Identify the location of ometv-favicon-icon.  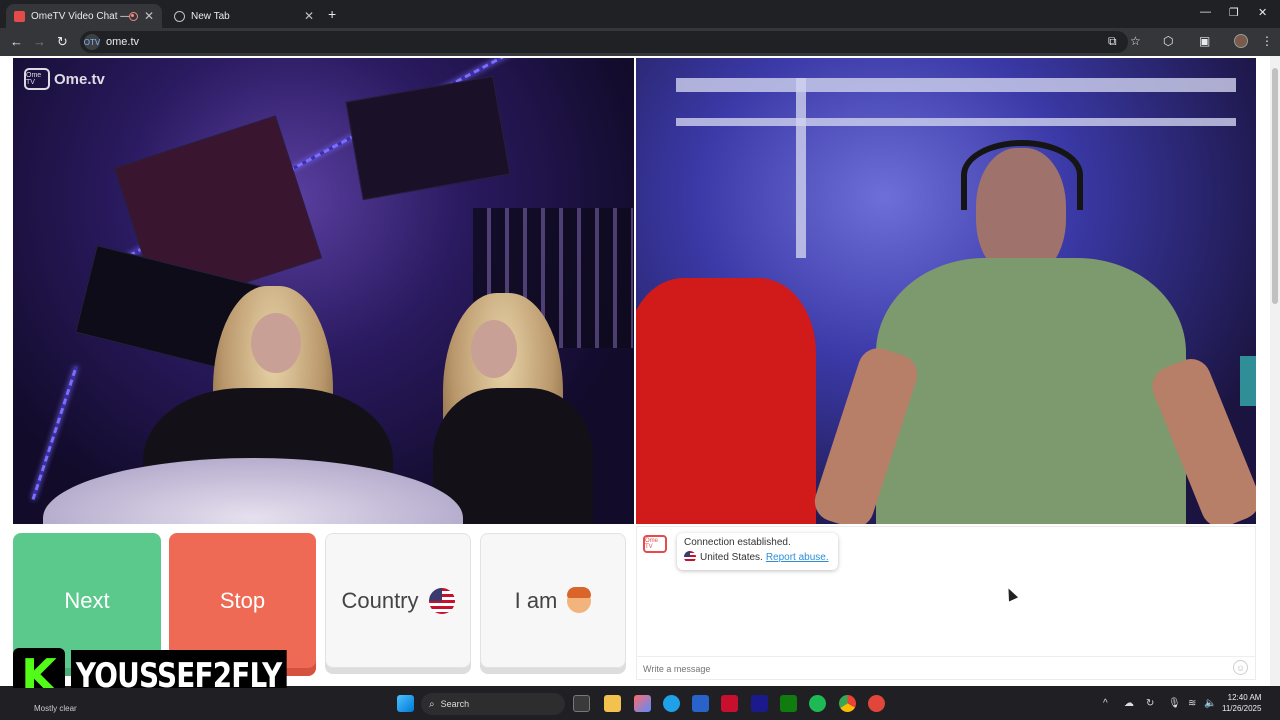
(19, 16).